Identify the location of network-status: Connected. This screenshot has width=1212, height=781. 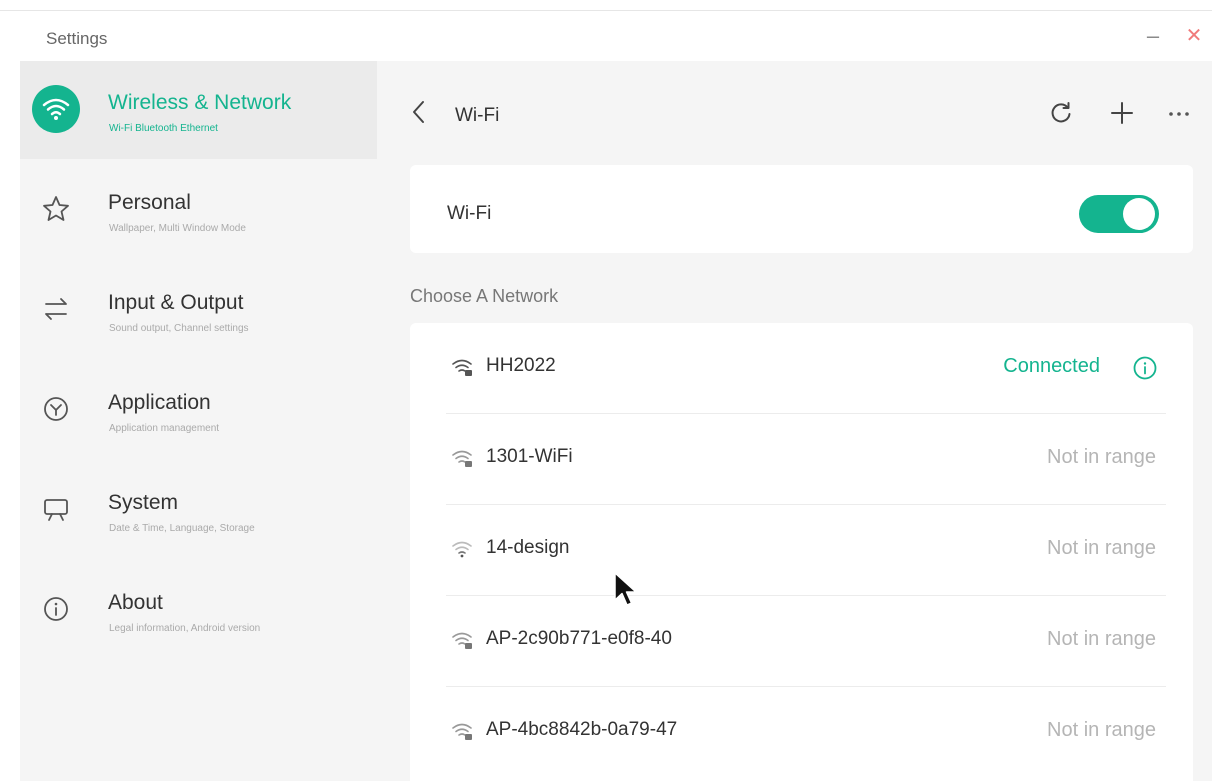
(1051, 366).